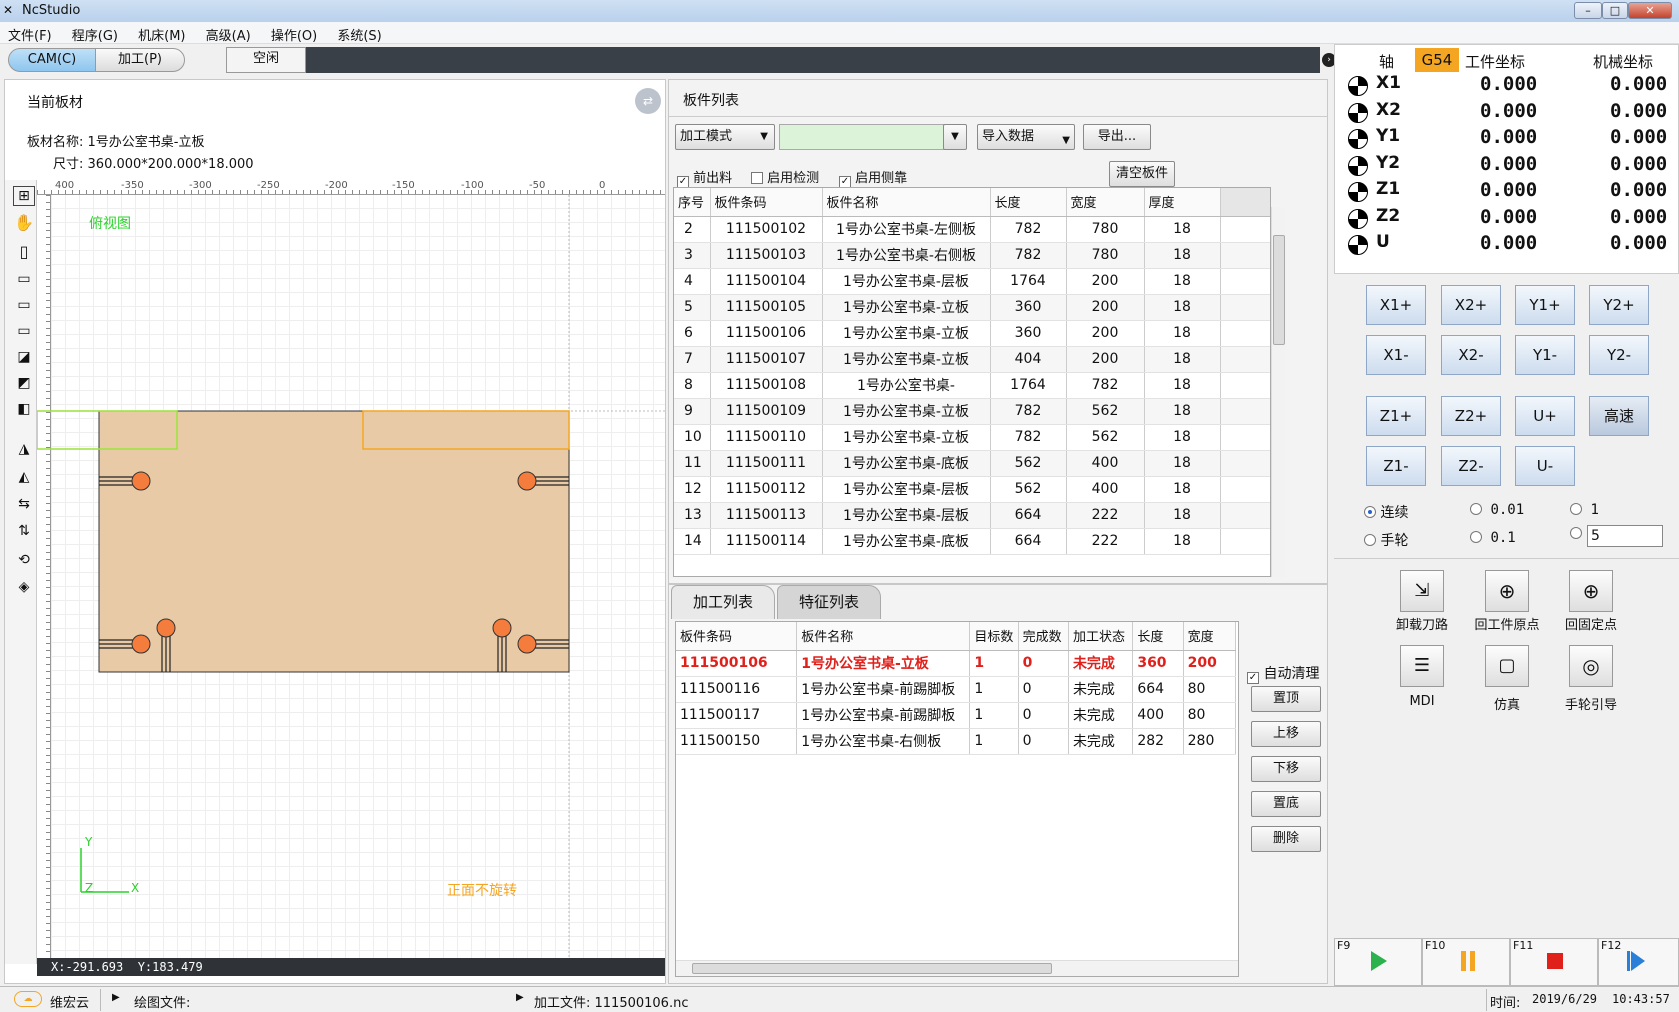 The height and width of the screenshot is (1012, 1679). Describe the element at coordinates (972, 307) in the screenshot. I see `table-row: 5 111500105 1号办公室书桌-立板 360 200 18` at that location.